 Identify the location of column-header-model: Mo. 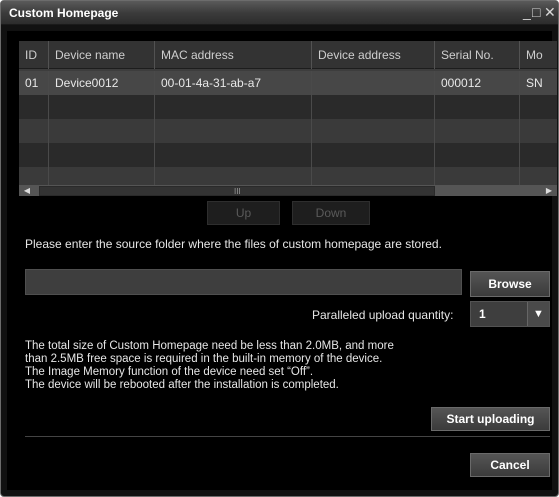
(538, 55).